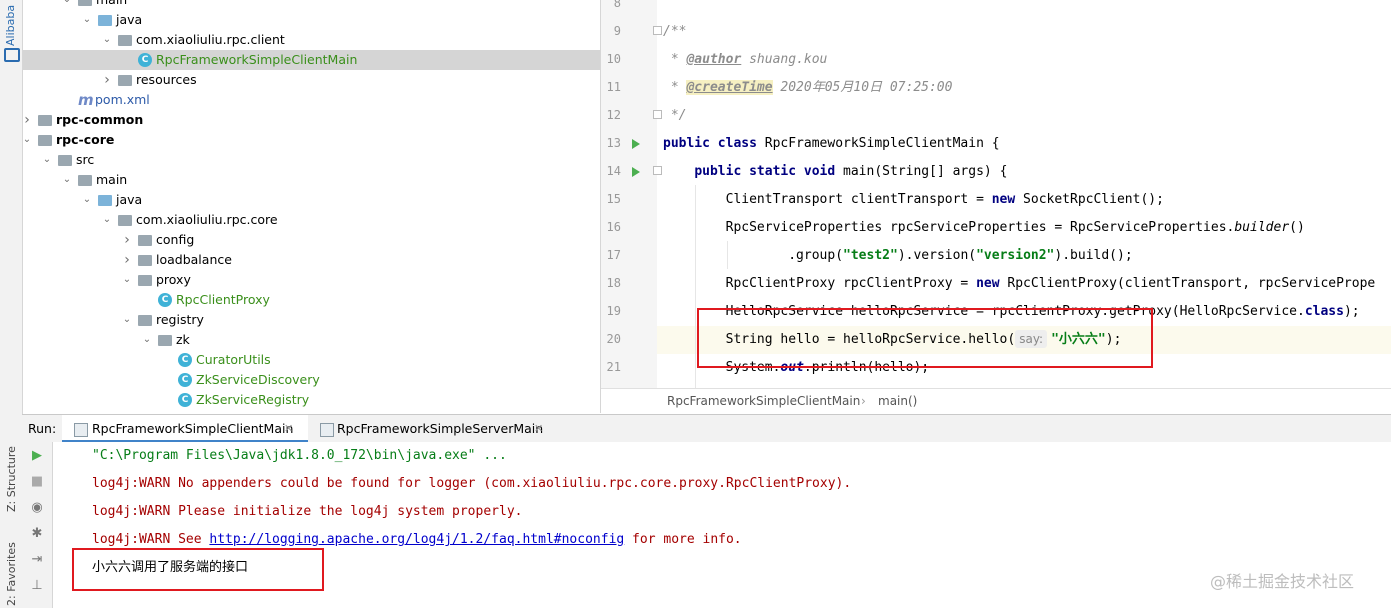  Describe the element at coordinates (37, 534) in the screenshot. I see `settings-icon: ✱` at that location.